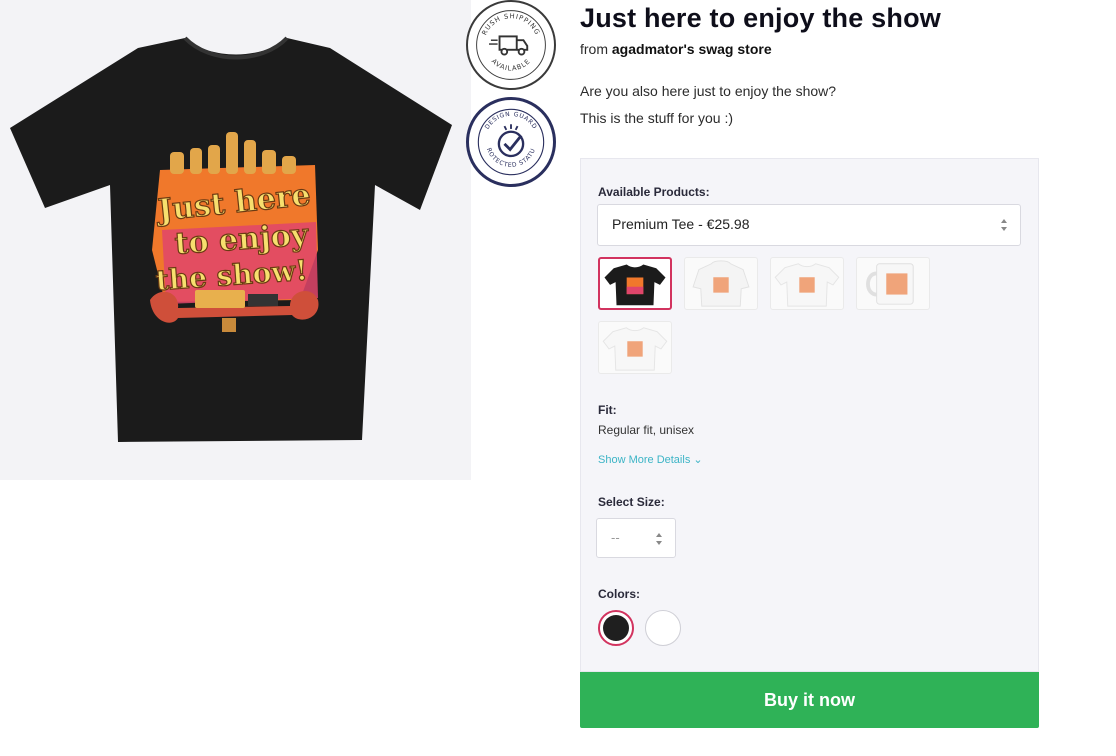  I want to click on chevron-down-icon: ⌄, so click(698, 460).